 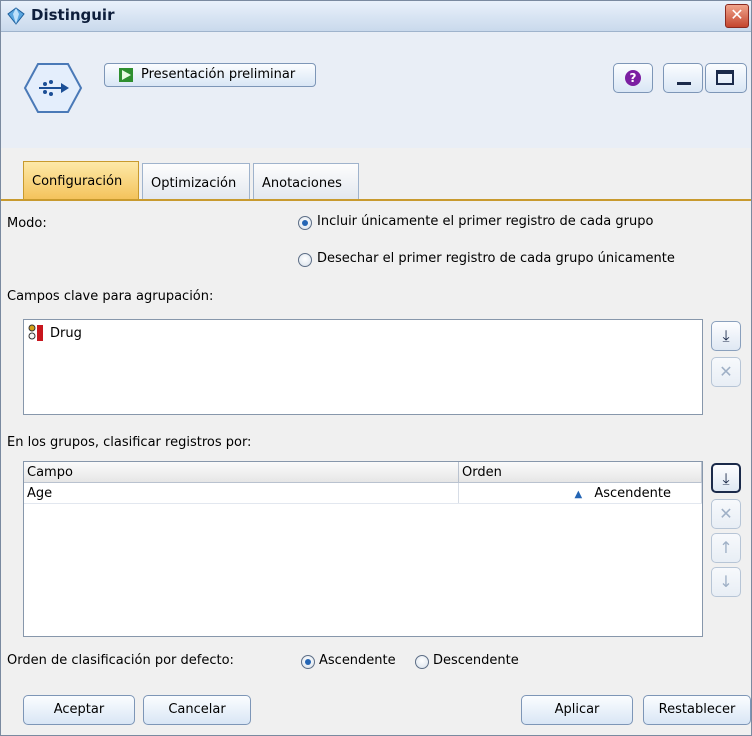 I want to click on table-row: Age ▲ Ascendente, so click(x=363, y=493).